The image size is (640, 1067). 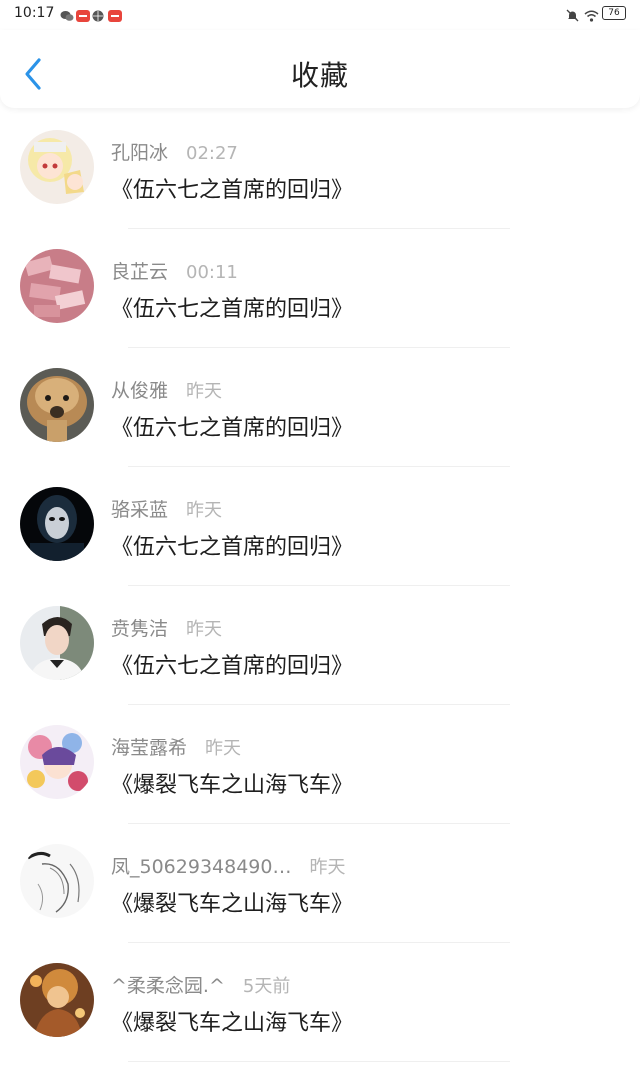 What do you see at coordinates (212, 272) in the screenshot?
I see `time-label: 00:11` at bounding box center [212, 272].